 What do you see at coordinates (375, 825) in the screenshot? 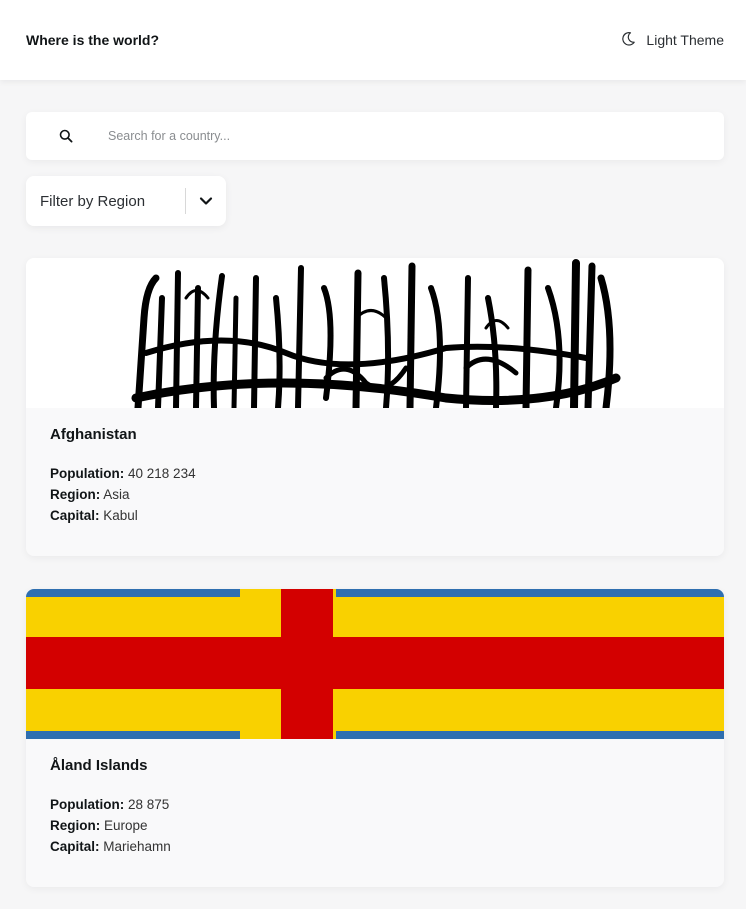
I see `region-row: Region: Europe` at bounding box center [375, 825].